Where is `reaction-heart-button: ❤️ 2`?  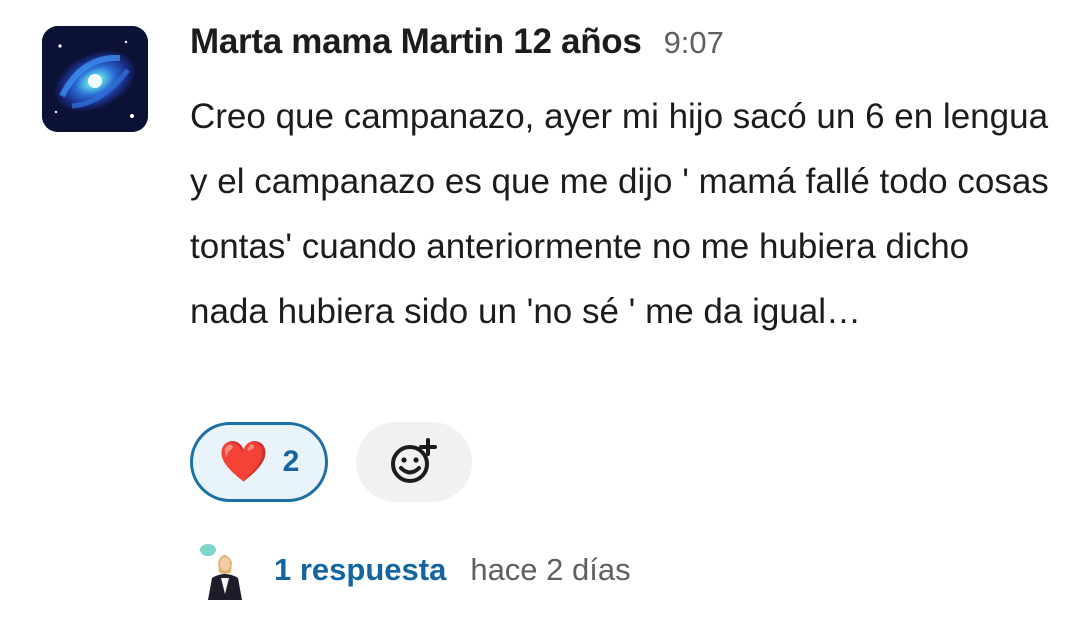
reaction-heart-button: ❤️ 2 is located at coordinates (259, 462).